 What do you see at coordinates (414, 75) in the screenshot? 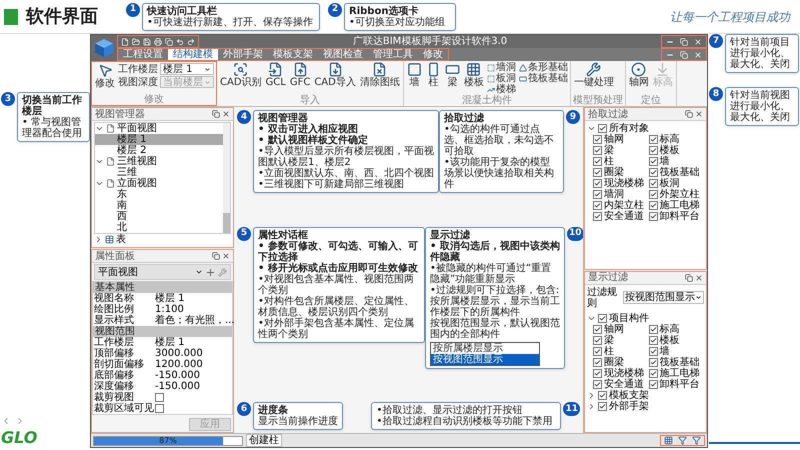
I see `ribbon-button: 墙` at bounding box center [414, 75].